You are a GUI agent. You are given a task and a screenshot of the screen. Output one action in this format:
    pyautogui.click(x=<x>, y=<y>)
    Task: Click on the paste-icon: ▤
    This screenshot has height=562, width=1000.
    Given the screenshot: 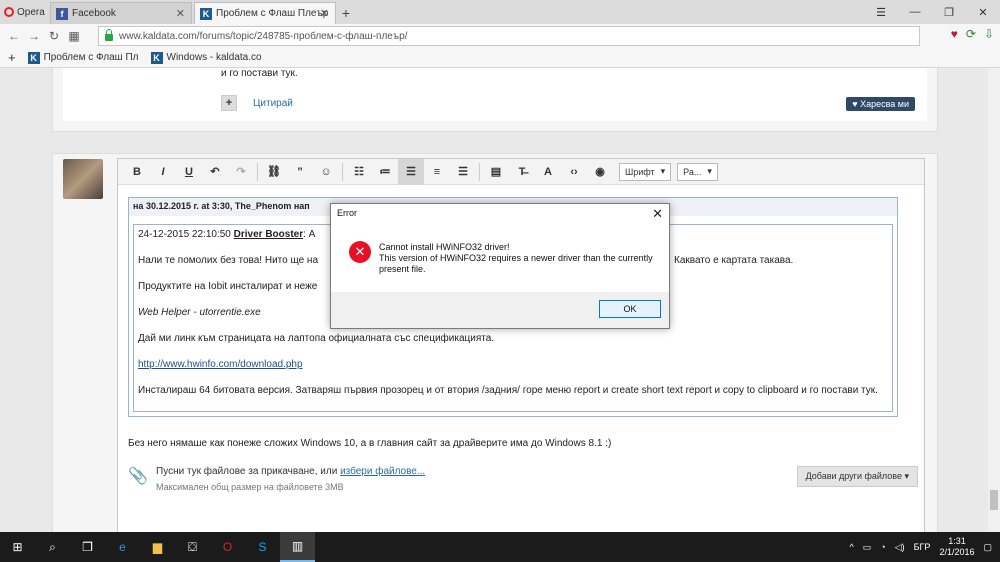 What is the action you would take?
    pyautogui.click(x=496, y=172)
    